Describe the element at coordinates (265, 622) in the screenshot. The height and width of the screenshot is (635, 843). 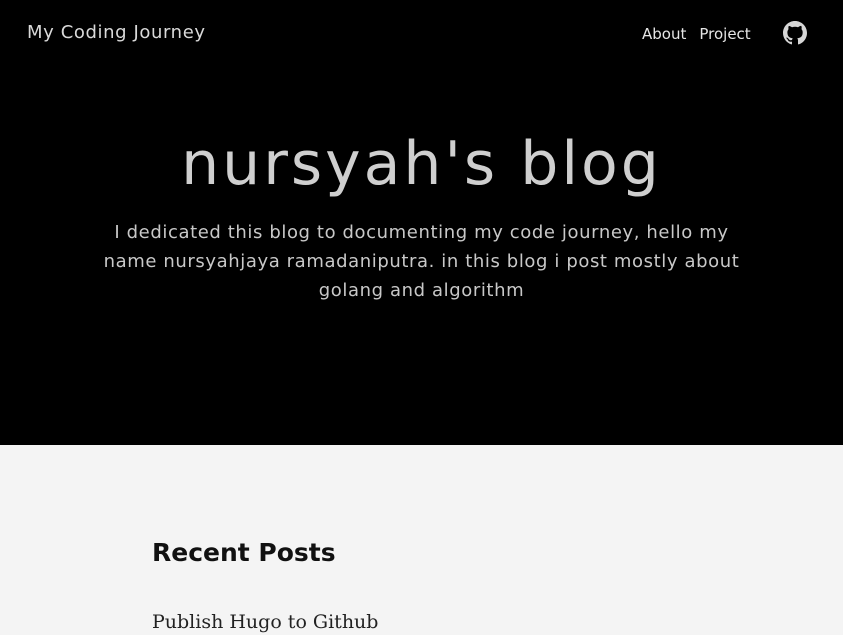
I see `post-link: Publish Hugo to Github` at that location.